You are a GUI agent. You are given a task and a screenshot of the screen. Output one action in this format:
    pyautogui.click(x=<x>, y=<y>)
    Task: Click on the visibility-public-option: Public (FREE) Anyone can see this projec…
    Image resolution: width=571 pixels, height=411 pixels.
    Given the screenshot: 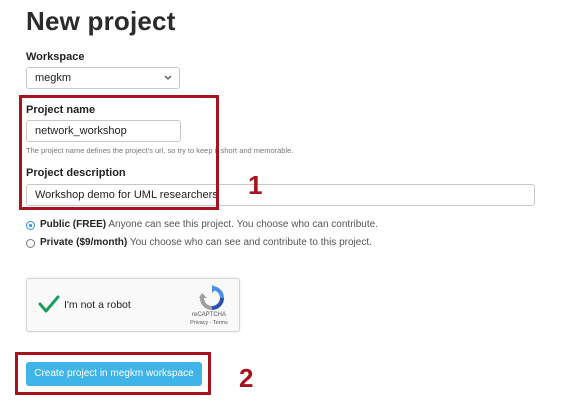 What is the action you would take?
    pyautogui.click(x=202, y=224)
    